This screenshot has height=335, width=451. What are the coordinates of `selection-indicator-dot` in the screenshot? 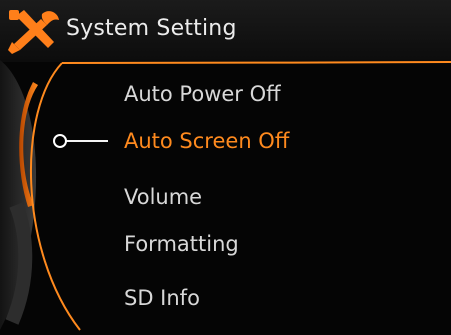 It's located at (60, 141).